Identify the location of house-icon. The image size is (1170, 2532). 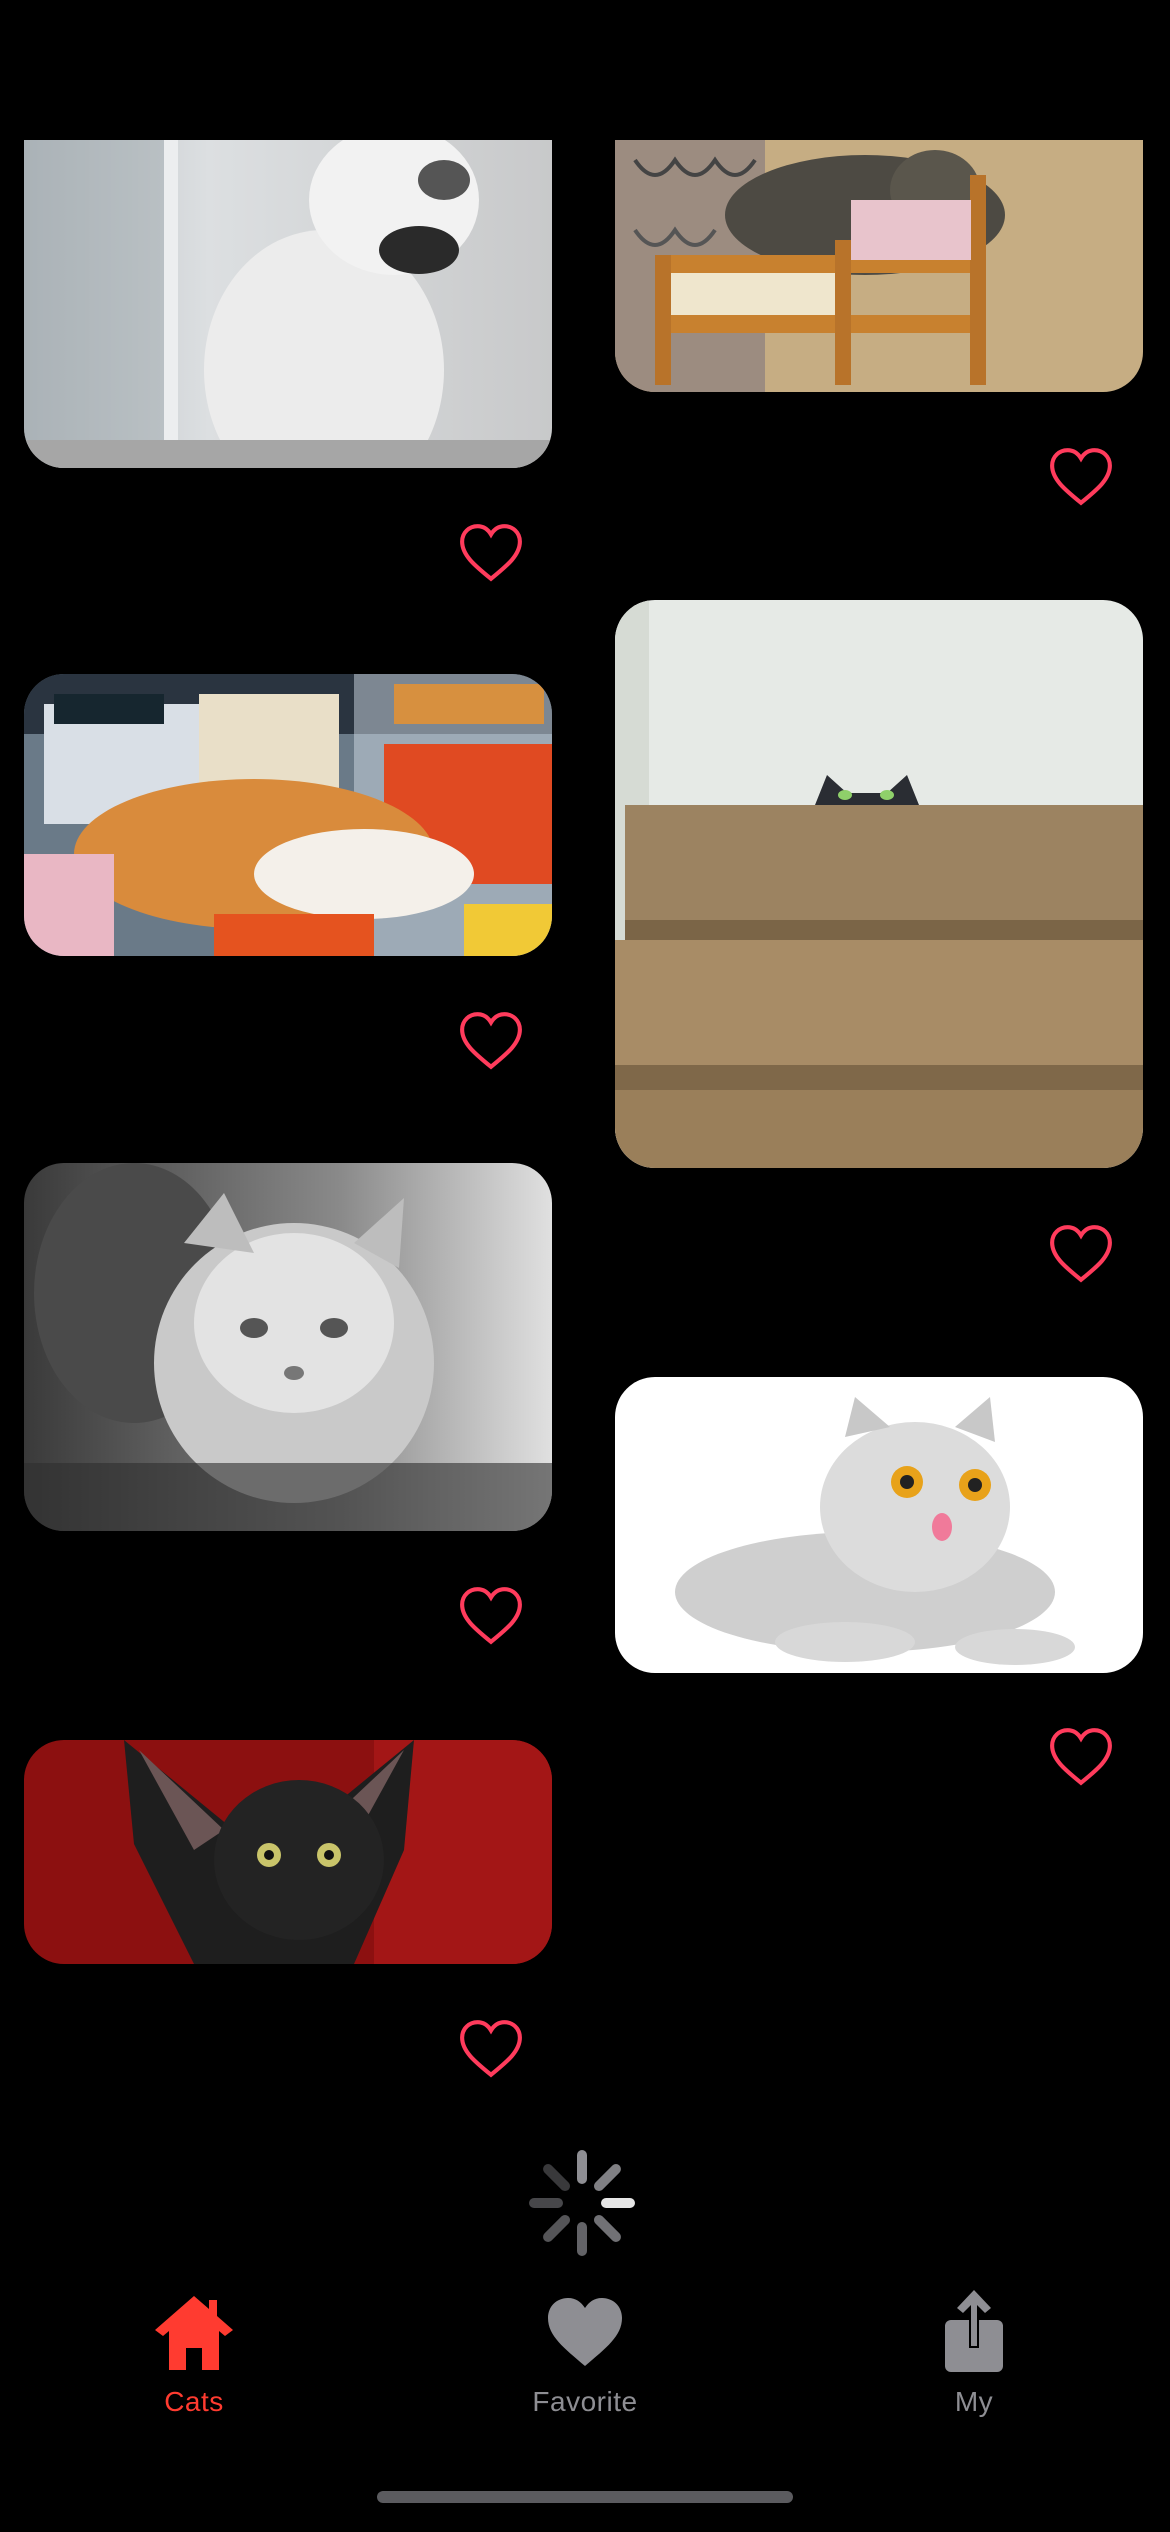
(194, 2333).